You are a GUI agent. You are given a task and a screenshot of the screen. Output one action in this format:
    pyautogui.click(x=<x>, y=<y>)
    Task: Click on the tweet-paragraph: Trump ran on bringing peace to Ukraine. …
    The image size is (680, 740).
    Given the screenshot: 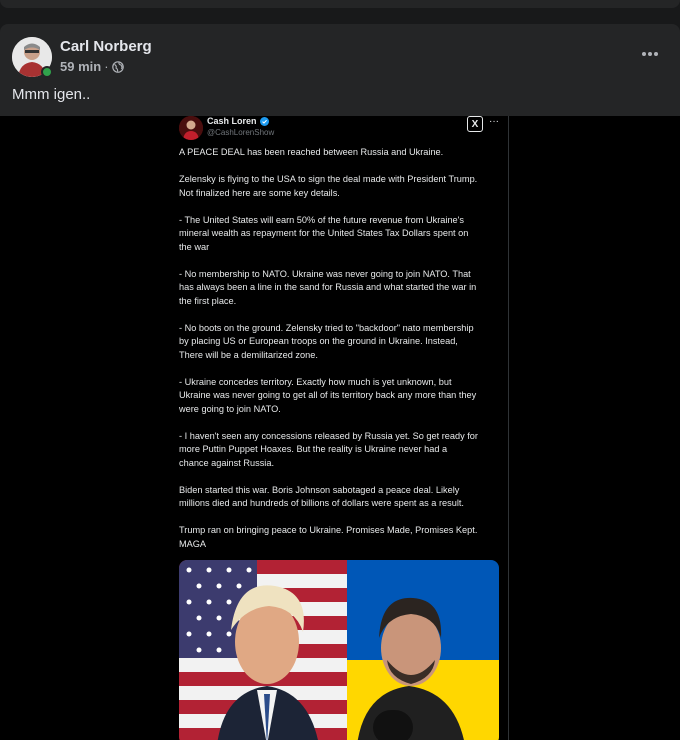 What is the action you would take?
    pyautogui.click(x=328, y=537)
    